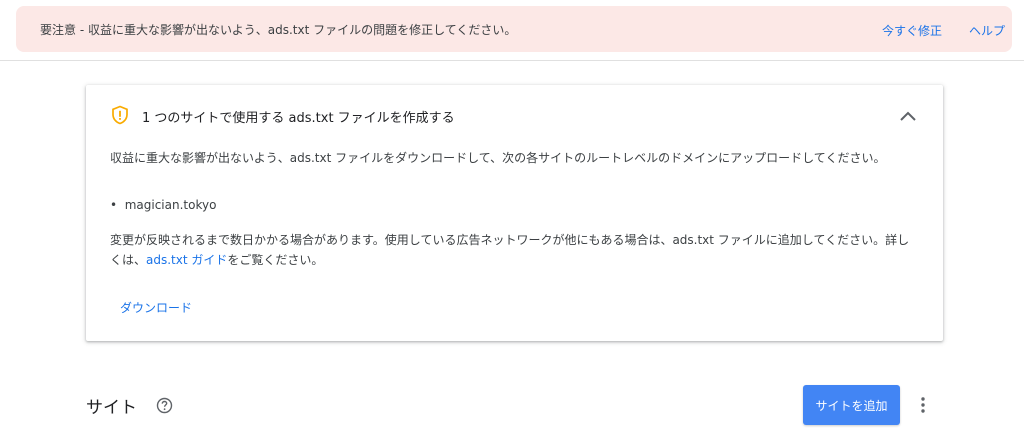 The height and width of the screenshot is (443, 1024). What do you see at coordinates (851, 405) in the screenshot?
I see `add-site-button: サイトを追加` at bounding box center [851, 405].